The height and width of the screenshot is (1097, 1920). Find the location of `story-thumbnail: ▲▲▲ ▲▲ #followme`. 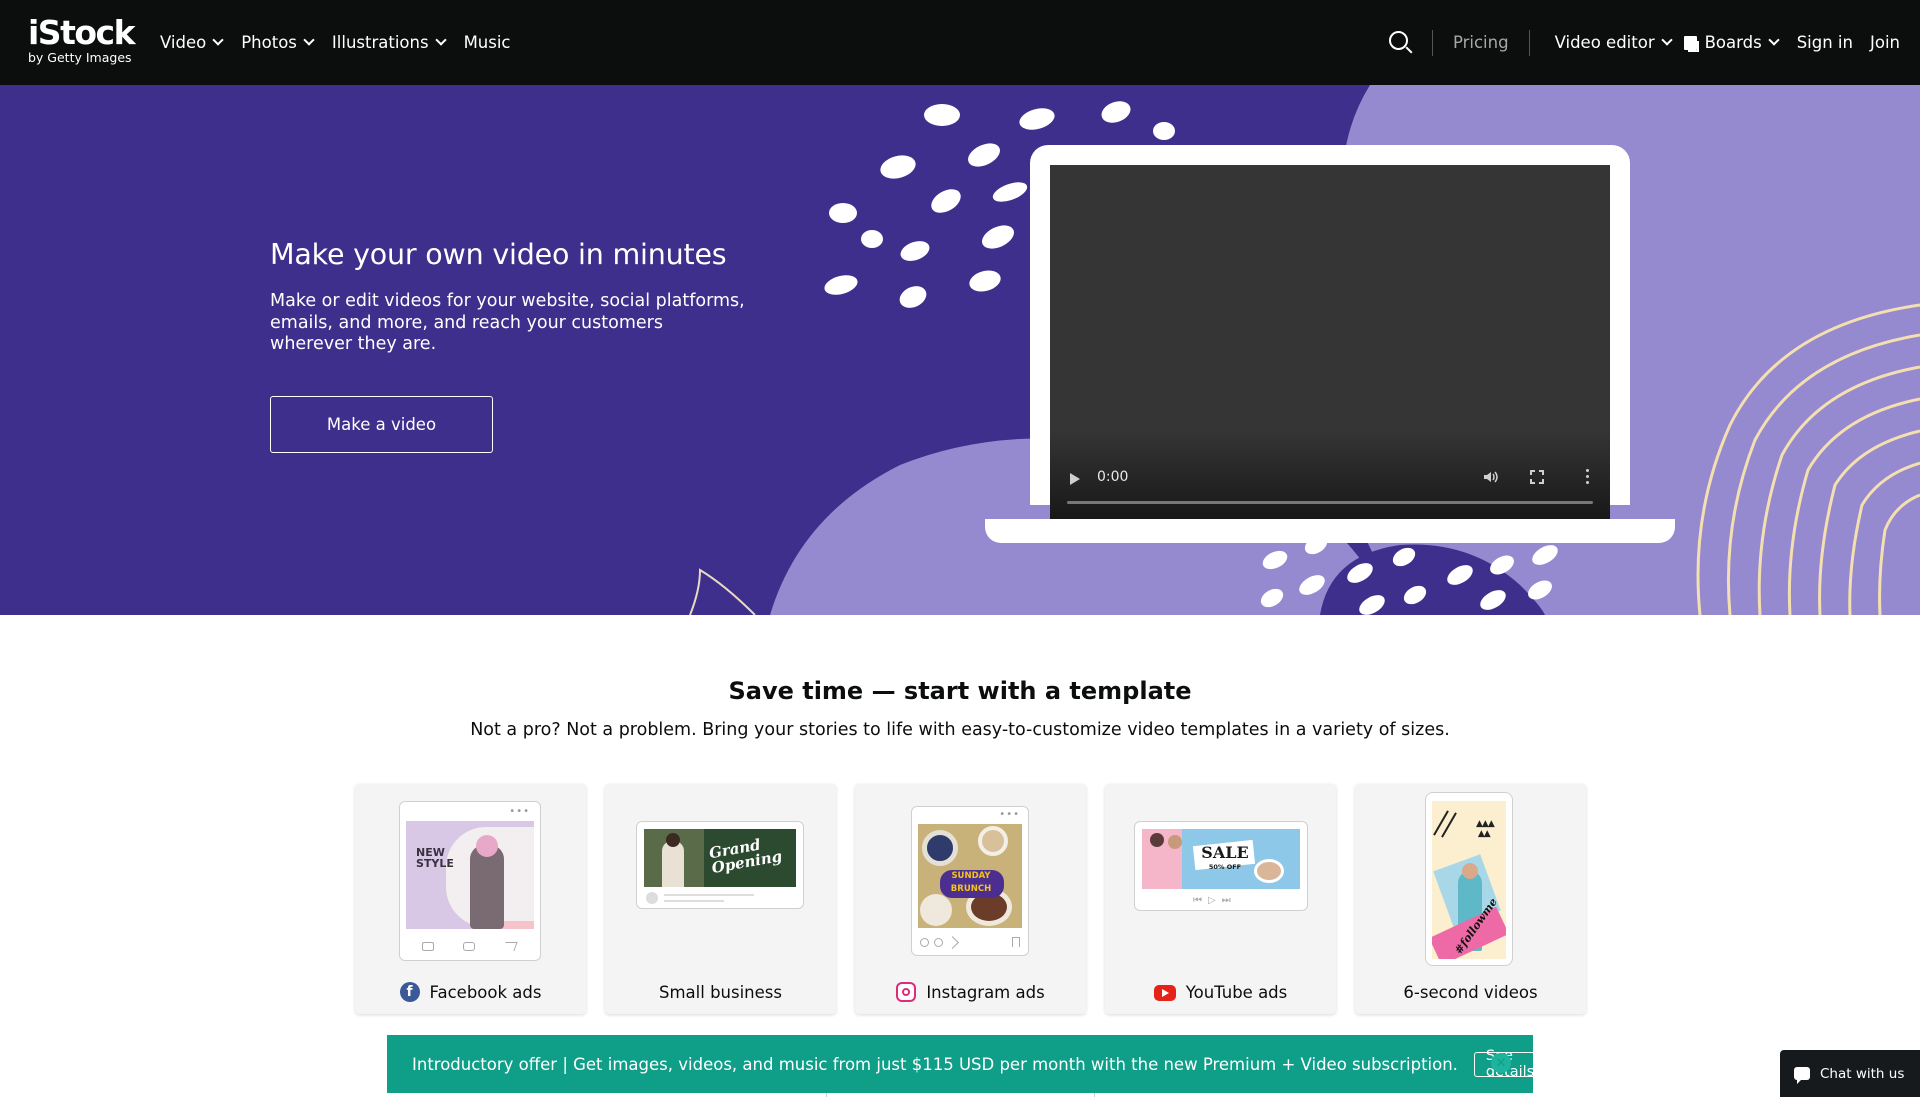

story-thumbnail: ▲▲▲ ▲▲ #followme is located at coordinates (1469, 880).